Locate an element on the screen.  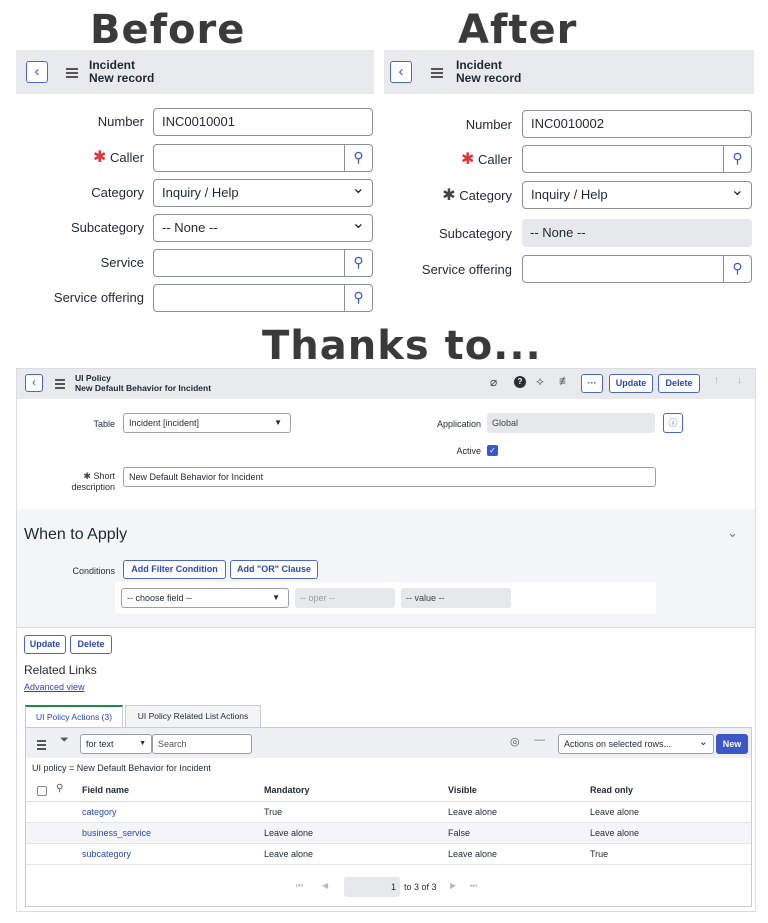
add-filter-condition-button: Add Filter Condition is located at coordinates (174, 569).